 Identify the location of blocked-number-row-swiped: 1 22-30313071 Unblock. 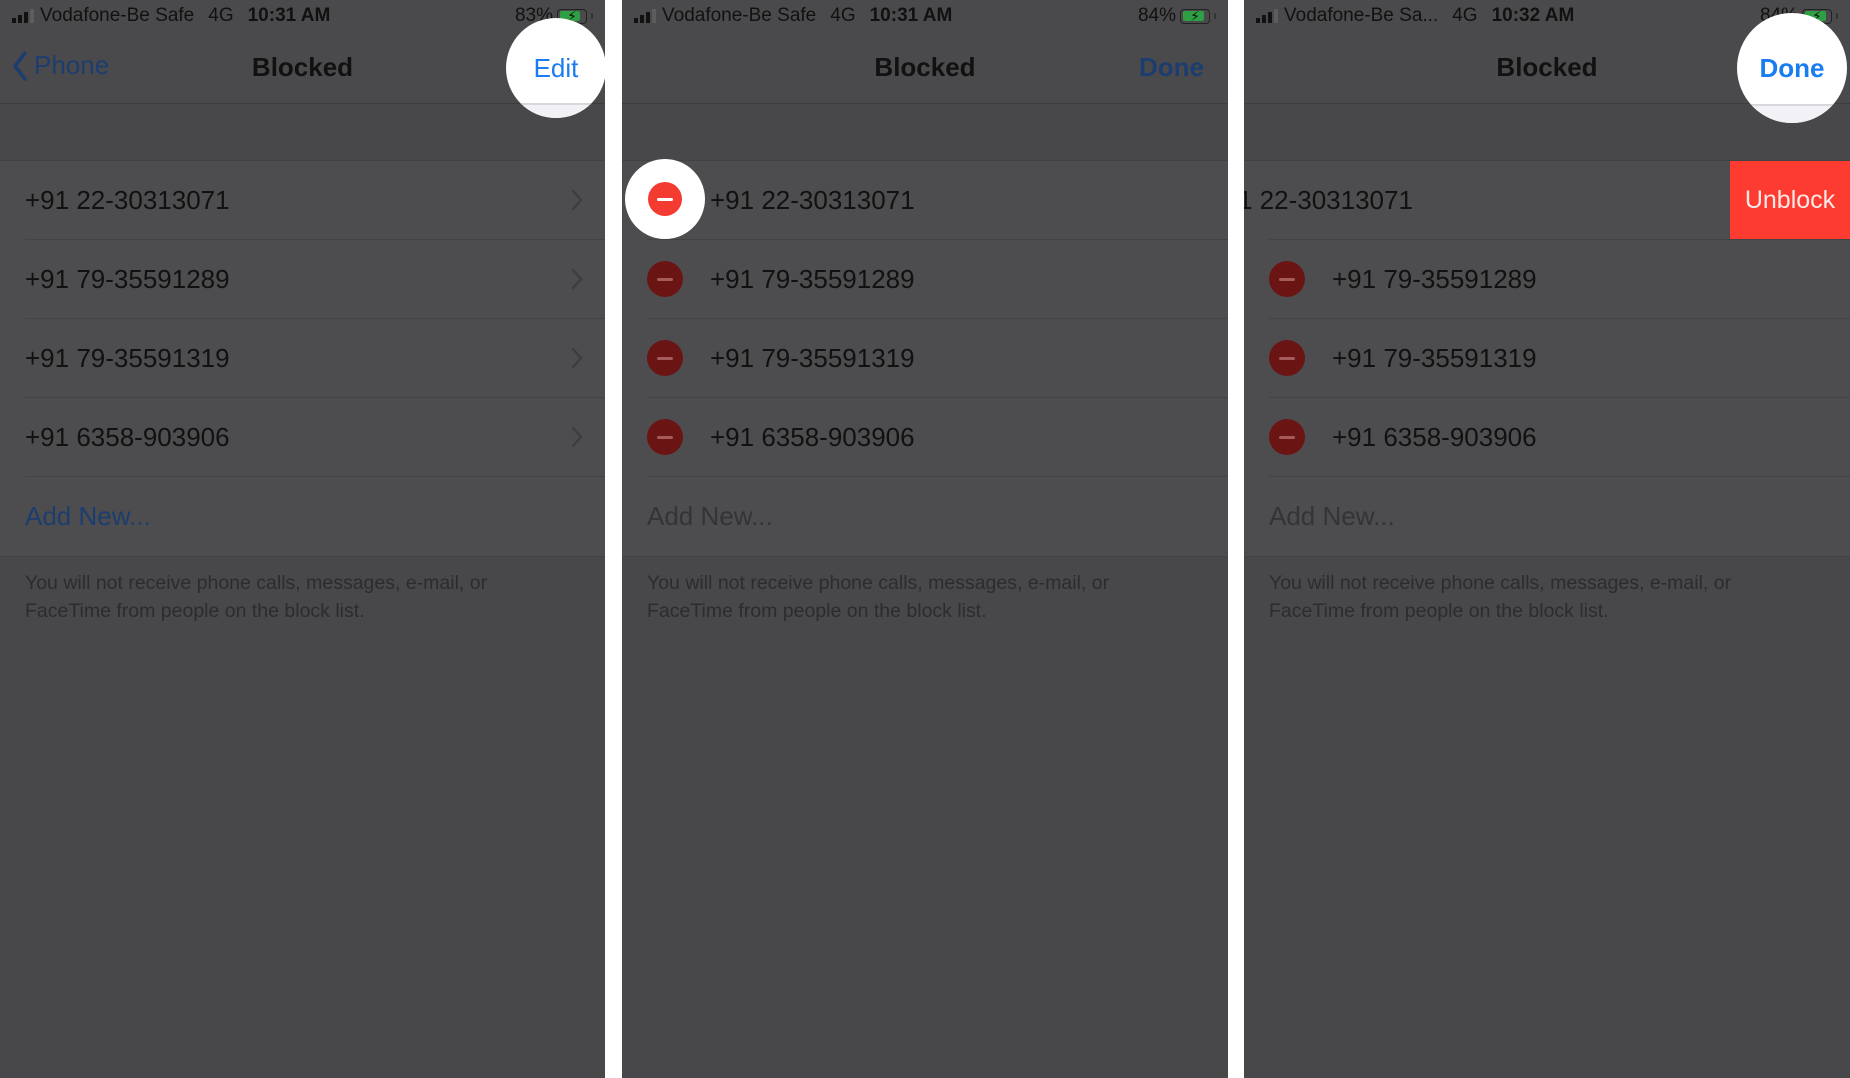
(1547, 200).